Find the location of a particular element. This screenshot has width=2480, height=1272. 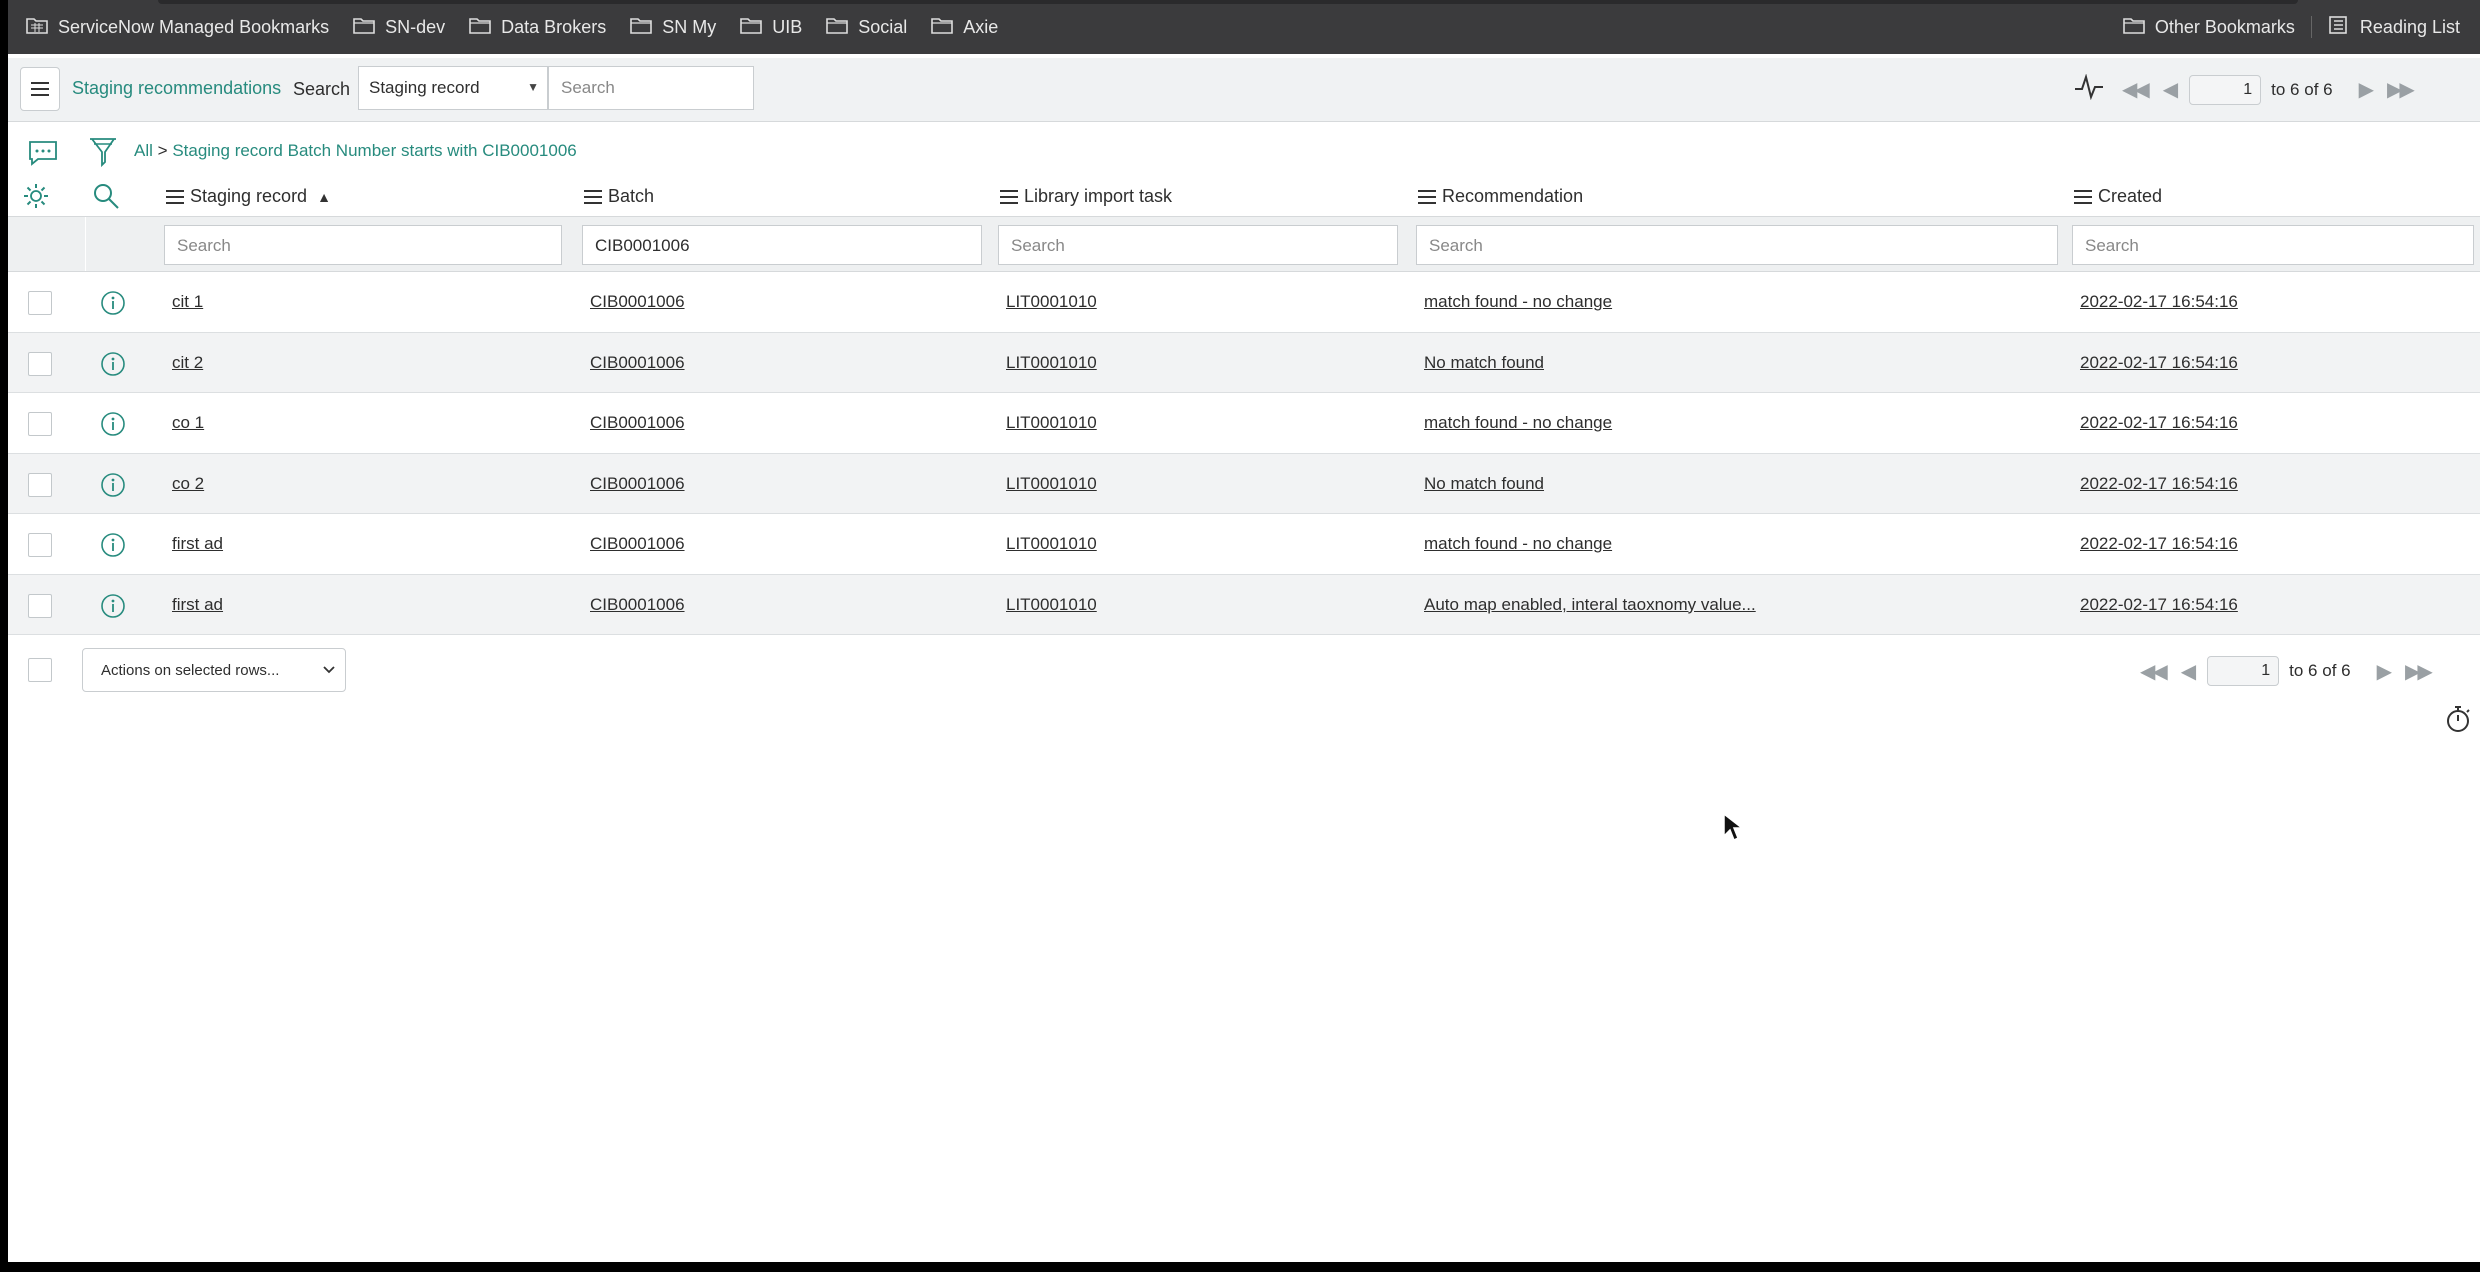

bottom-pager: ◀◀ ◀ 1 to 6 of 6 ▶ ▶▶ is located at coordinates (2285, 671).